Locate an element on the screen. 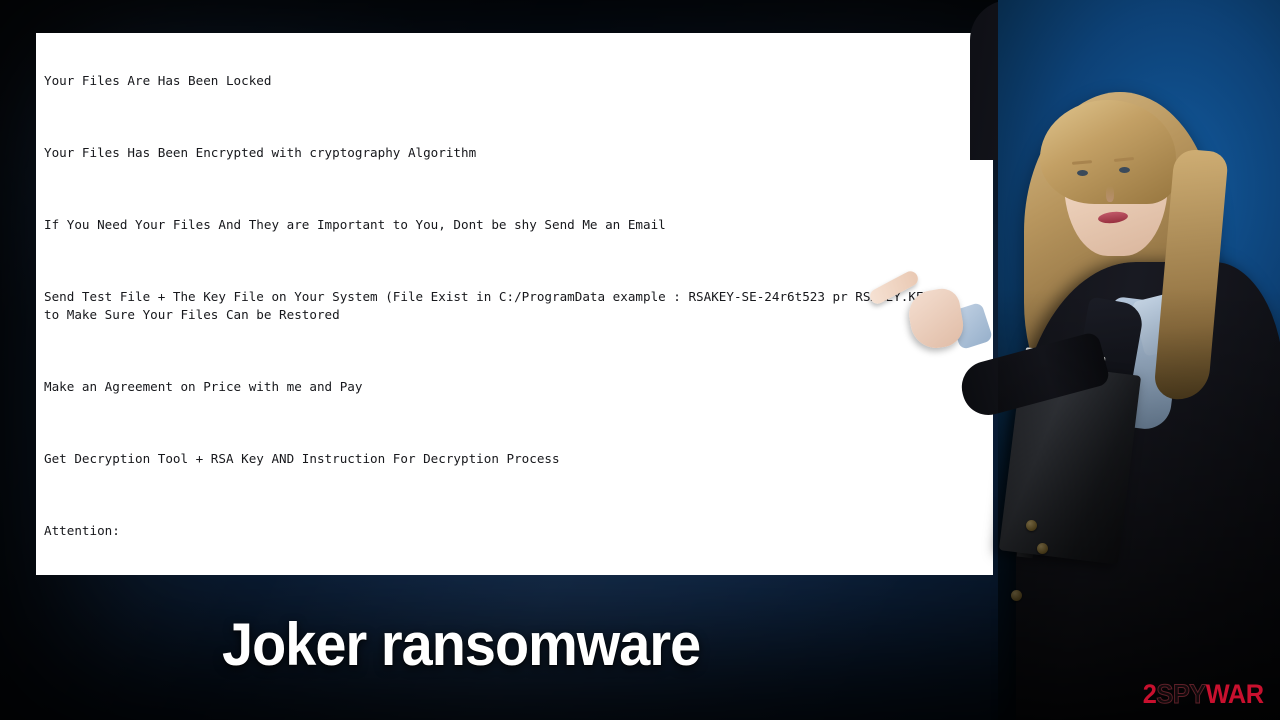 The width and height of the screenshot is (1280, 720). note-attention-heading: Attention: is located at coordinates (82, 530).